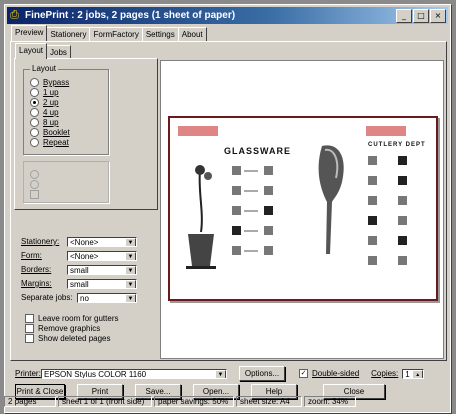 This screenshot has width=456, height=414. I want to click on radio-8up: 8 up, so click(44, 122).